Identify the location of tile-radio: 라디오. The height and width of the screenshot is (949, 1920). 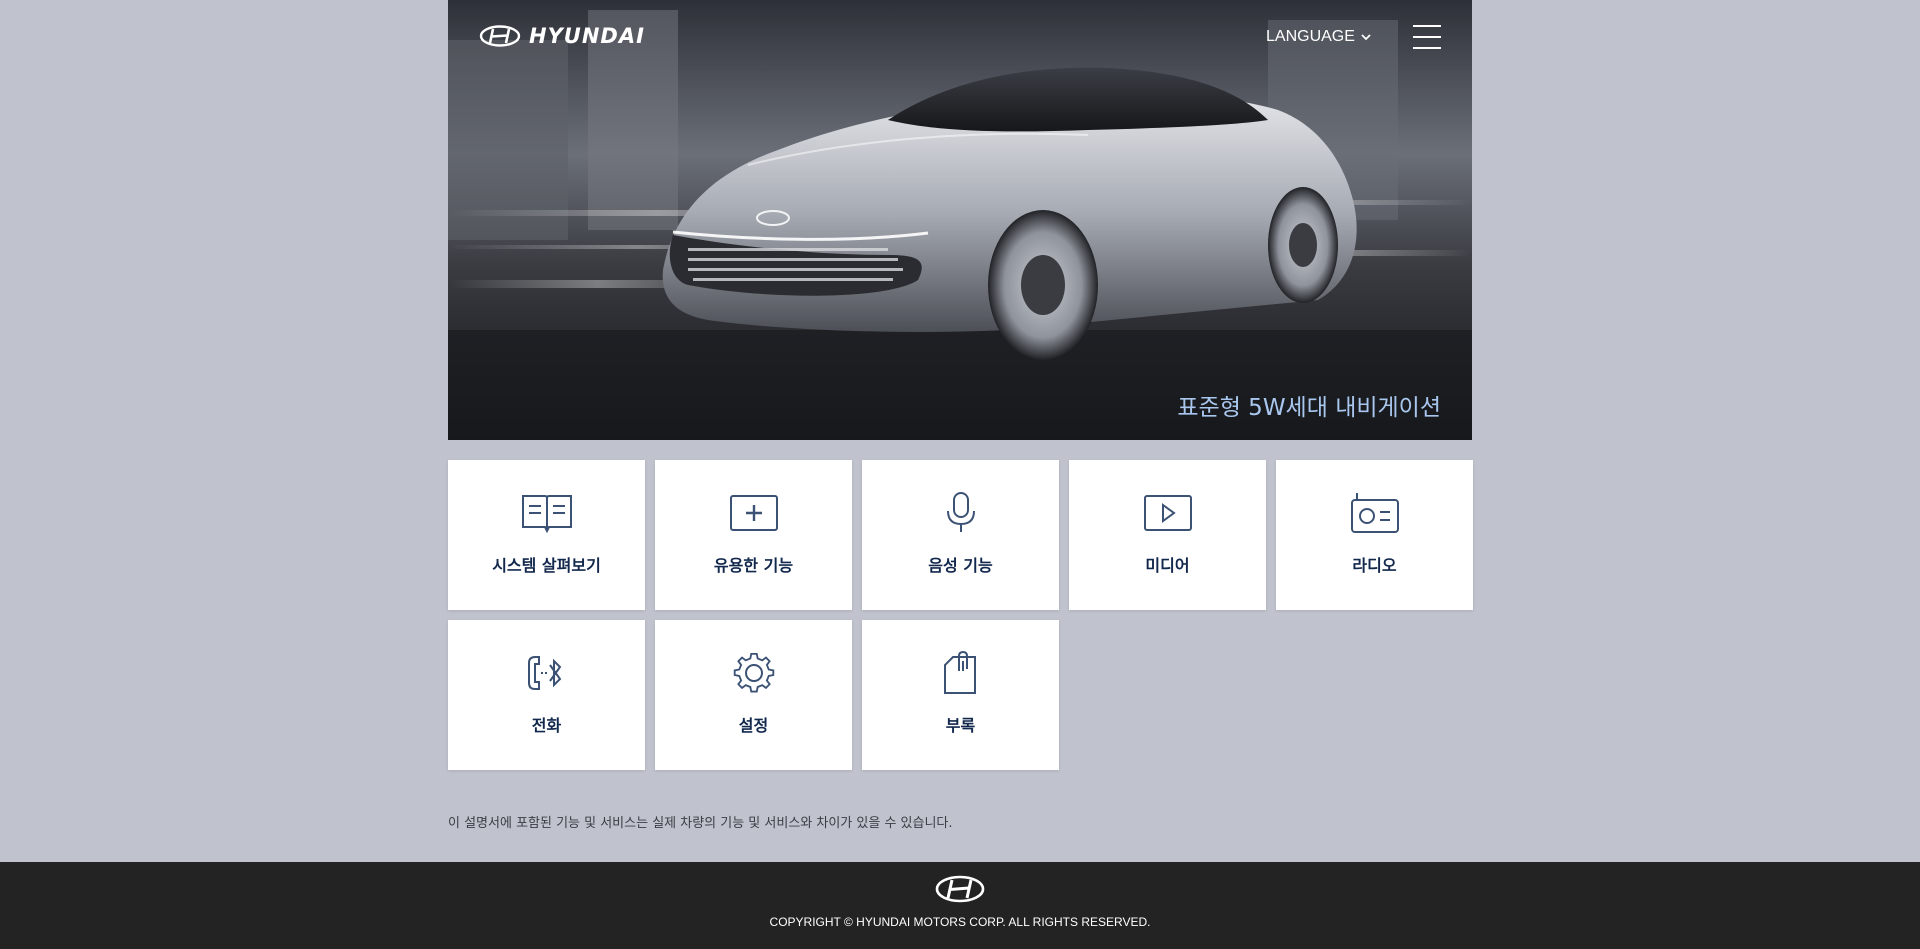
(1374, 535).